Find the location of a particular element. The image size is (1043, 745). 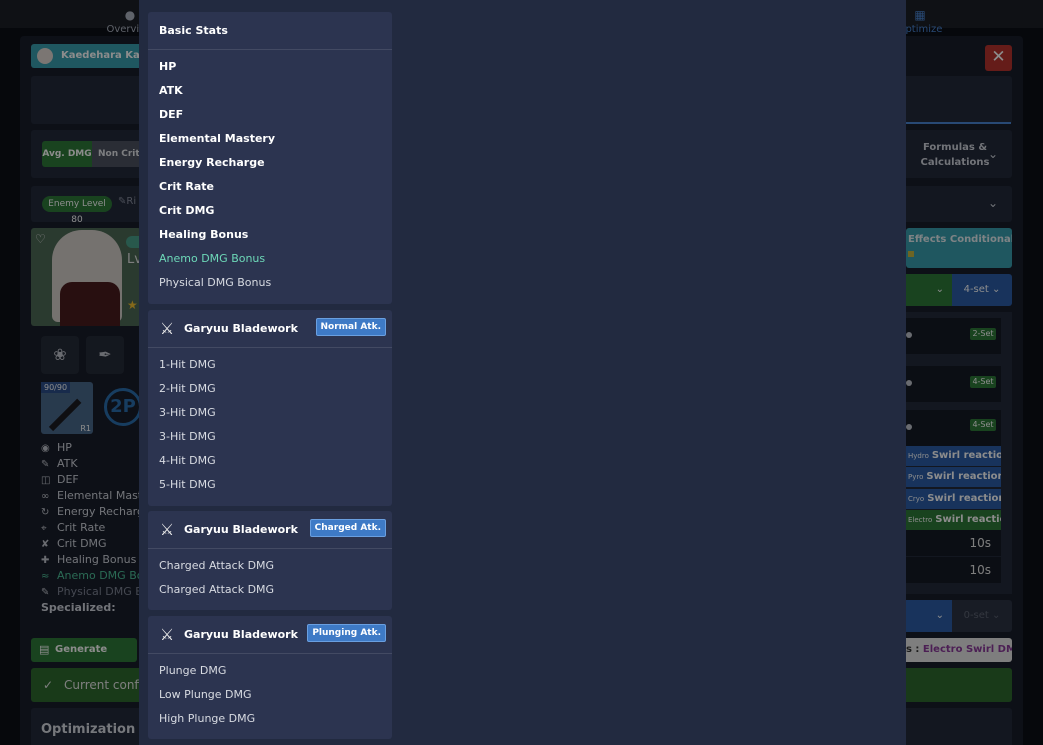

plunging-attack-item: Plunge DMG is located at coordinates (270, 671).